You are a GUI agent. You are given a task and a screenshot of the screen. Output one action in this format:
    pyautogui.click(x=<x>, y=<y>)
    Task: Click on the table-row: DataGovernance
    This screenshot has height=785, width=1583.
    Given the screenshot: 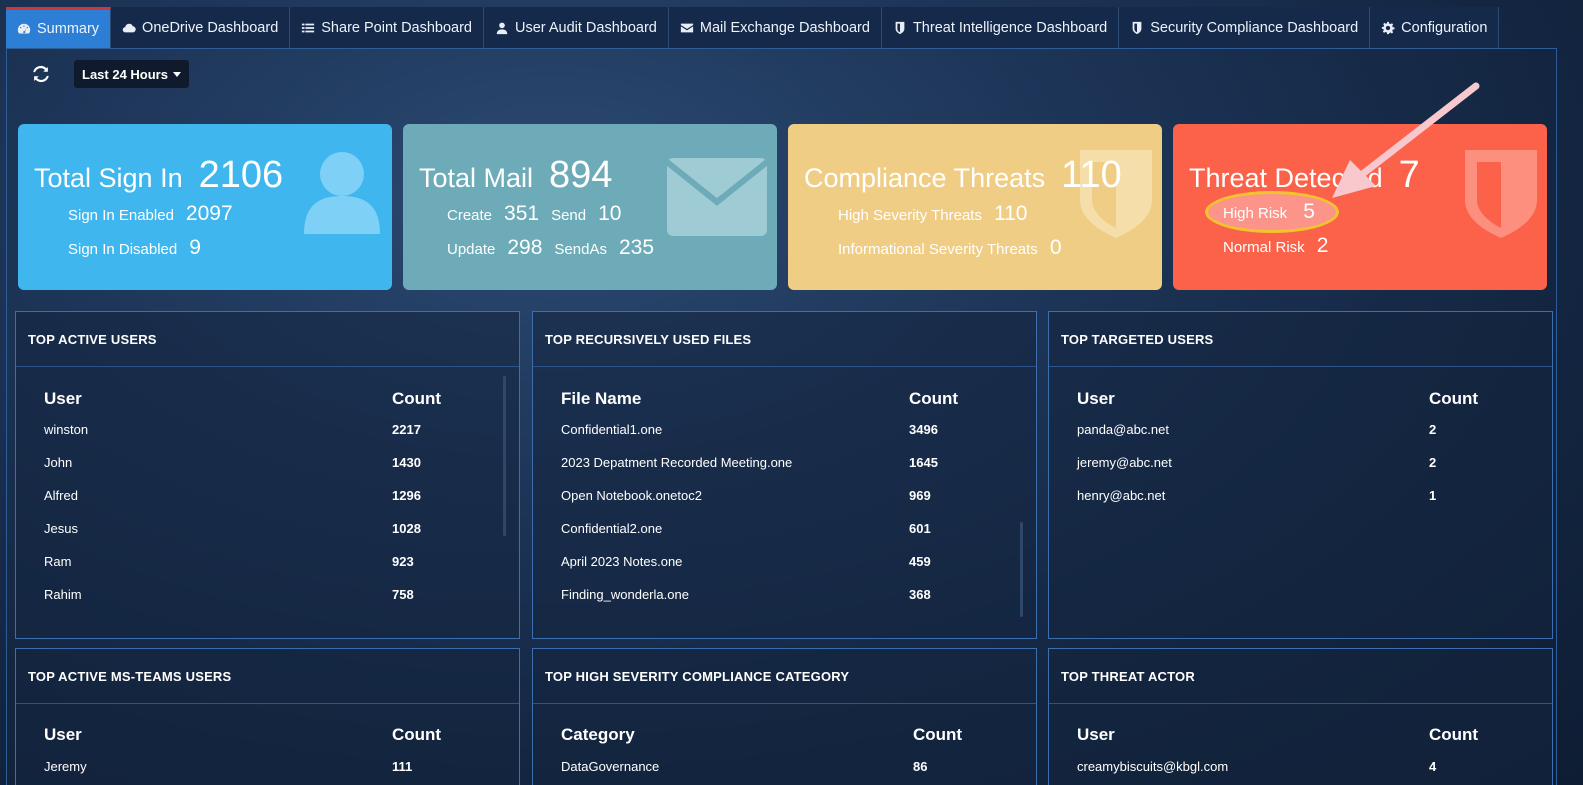 What is the action you would take?
    pyautogui.click(x=610, y=766)
    